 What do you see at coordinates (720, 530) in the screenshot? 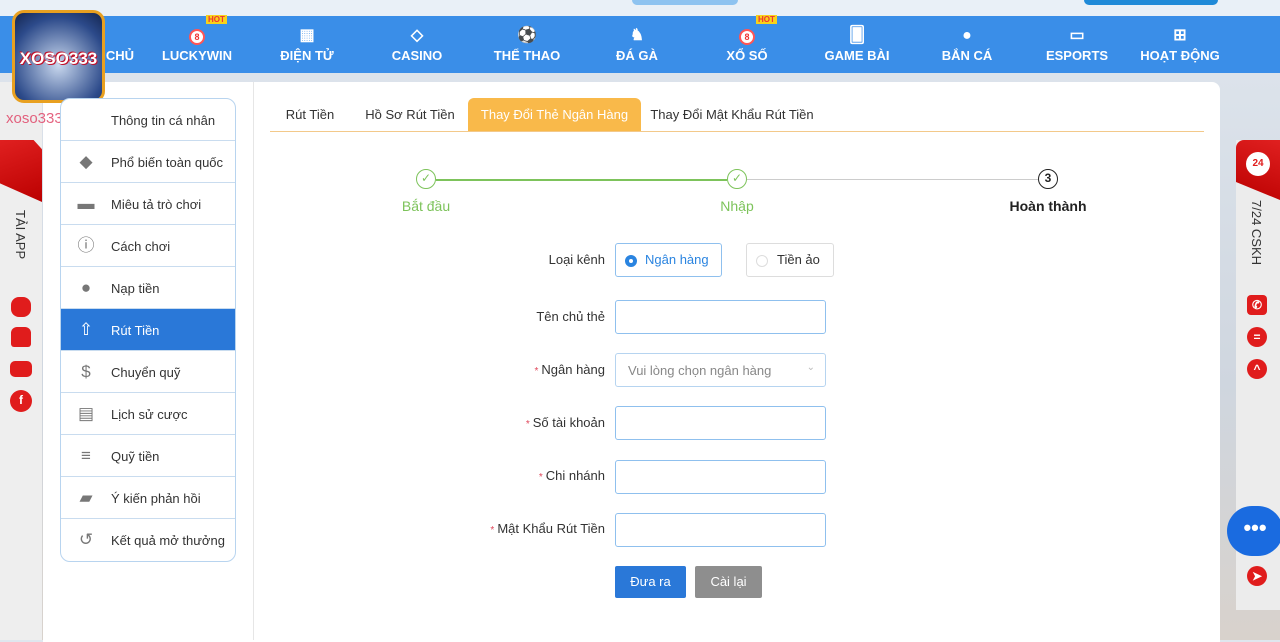
I see `withdraw-password-input` at bounding box center [720, 530].